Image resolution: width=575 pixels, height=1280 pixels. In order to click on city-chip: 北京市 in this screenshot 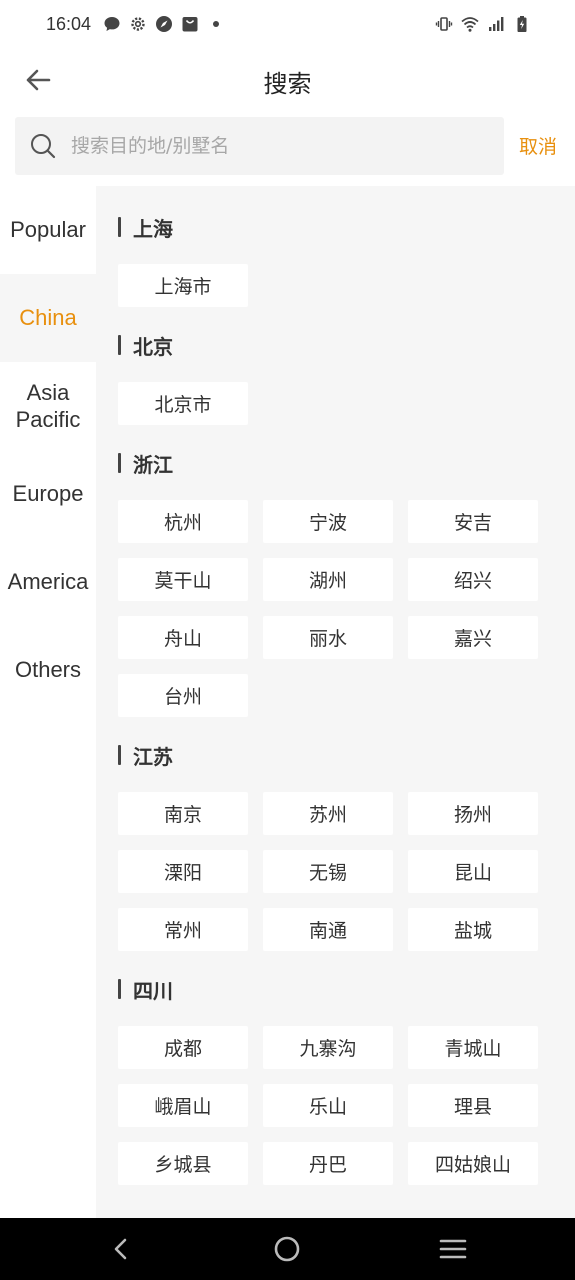, I will do `click(183, 403)`.